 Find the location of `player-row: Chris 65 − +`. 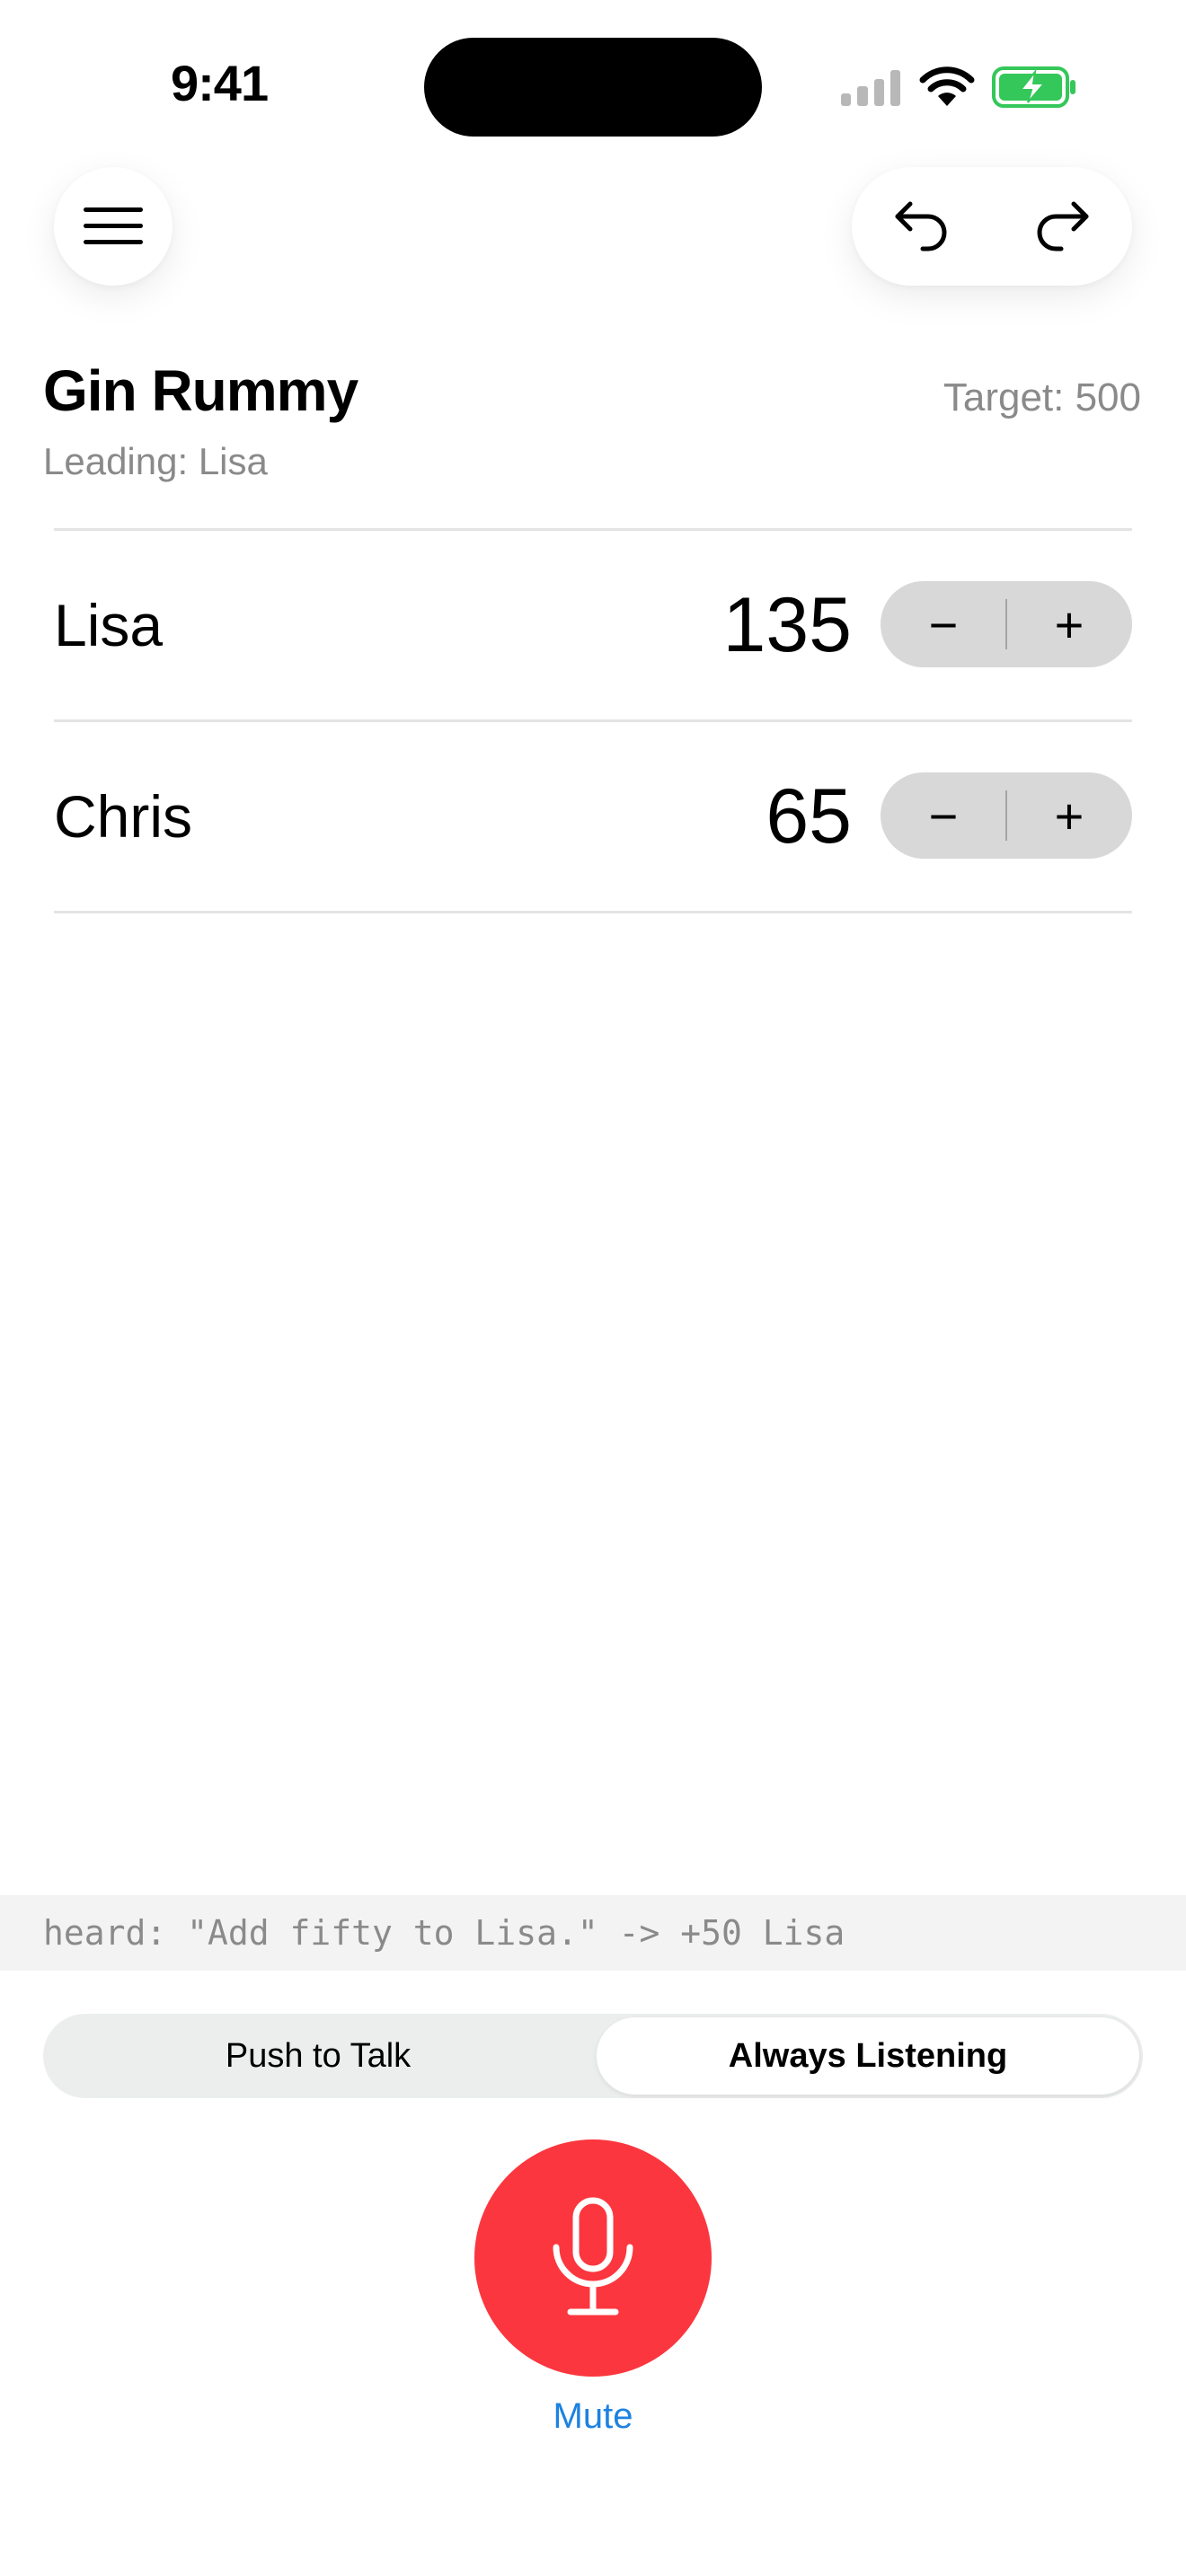

player-row: Chris 65 − + is located at coordinates (593, 816).